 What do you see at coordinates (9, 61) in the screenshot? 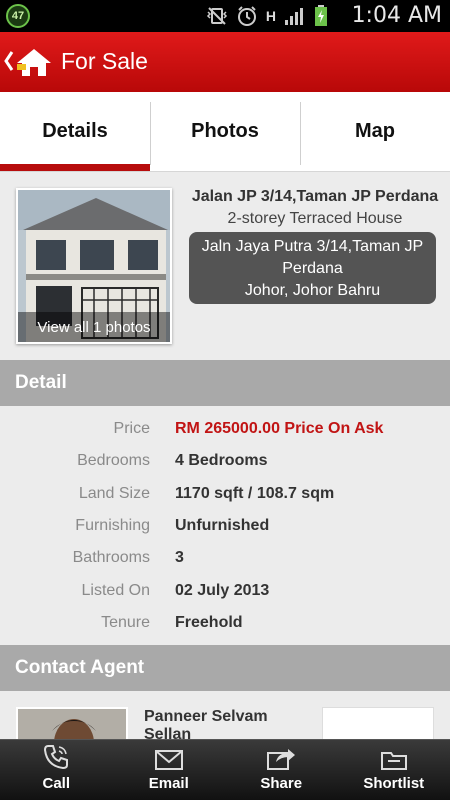
I see `back-chevron-icon` at bounding box center [9, 61].